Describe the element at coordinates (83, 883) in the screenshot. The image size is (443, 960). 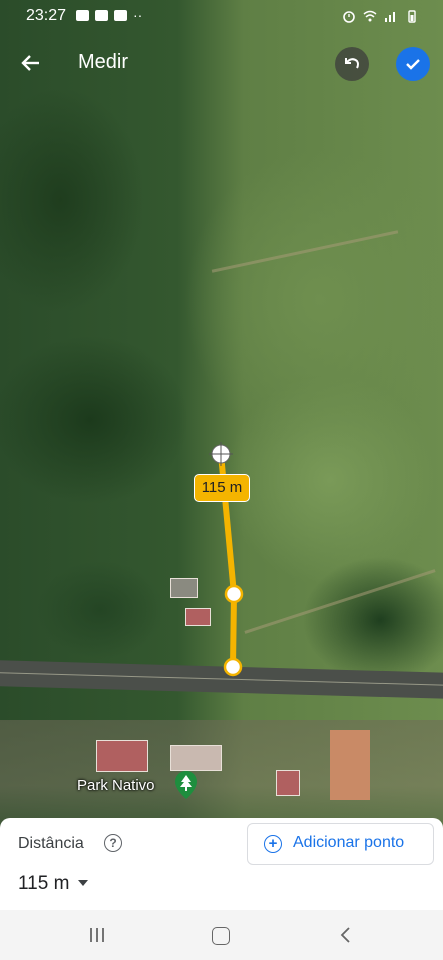
I see `caret-down-icon` at that location.